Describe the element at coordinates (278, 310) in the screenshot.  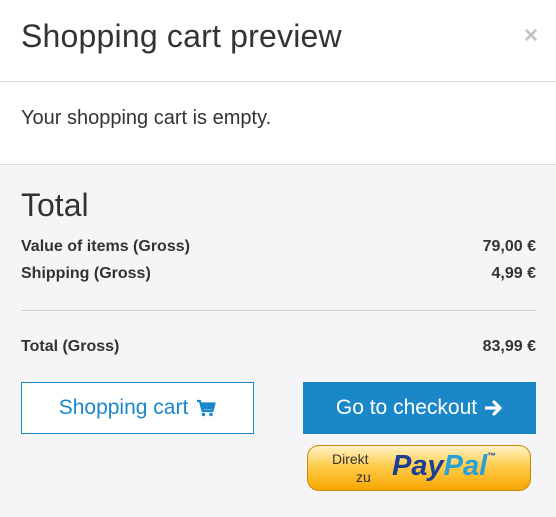
I see `summary-divider` at that location.